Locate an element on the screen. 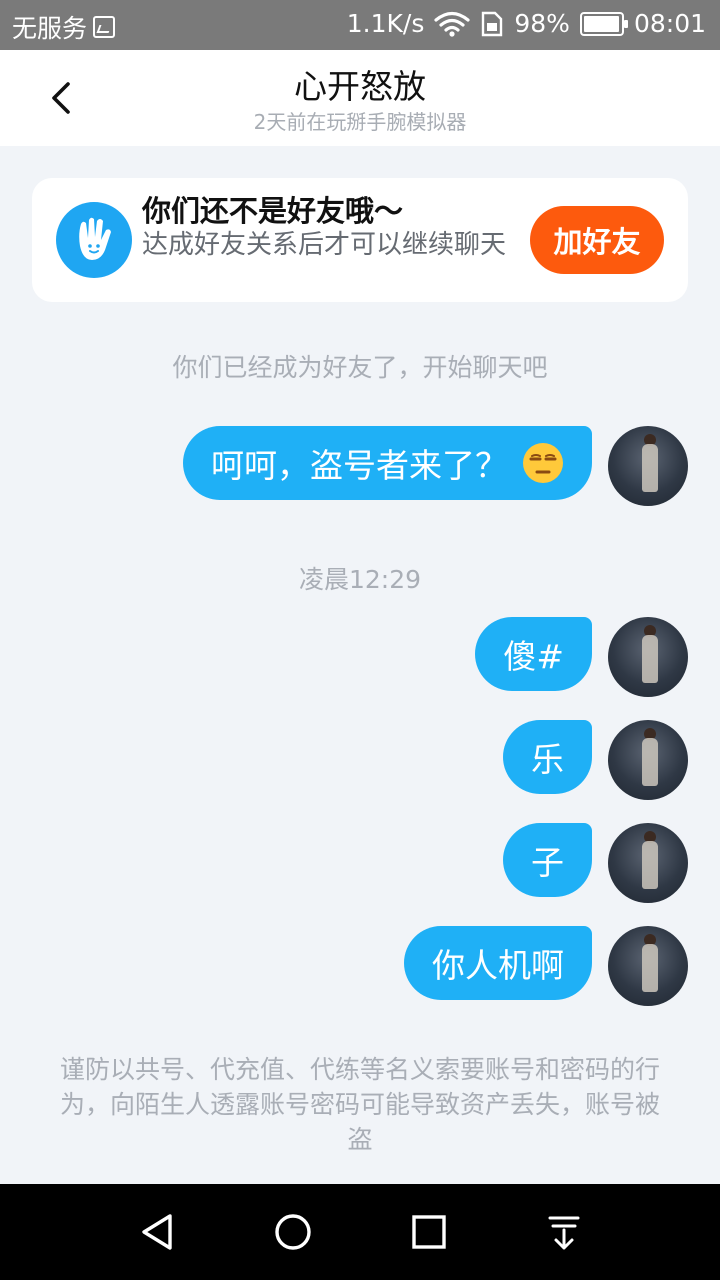  message-row: 你人机啊 is located at coordinates (488, 966).